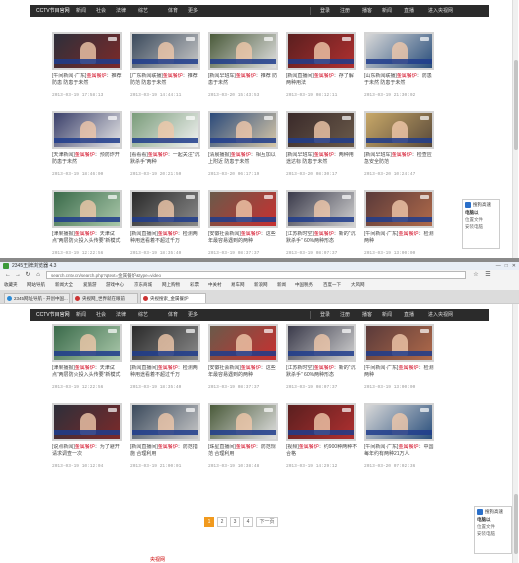  I want to click on video-title-link: [新闻早班车]金属餐炉：两种用途达标 防患于未然, so click(322, 158).